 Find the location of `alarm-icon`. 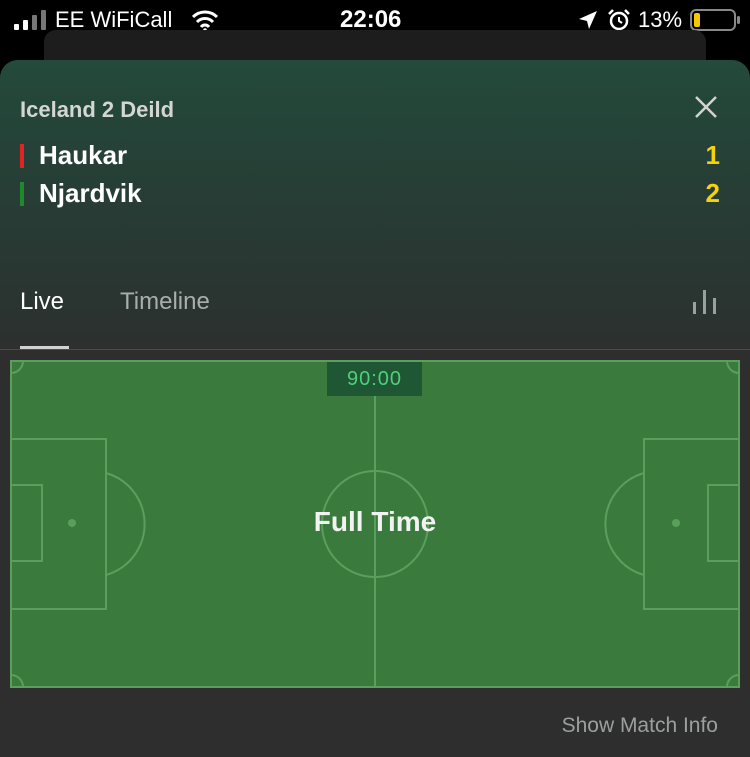

alarm-icon is located at coordinates (619, 20).